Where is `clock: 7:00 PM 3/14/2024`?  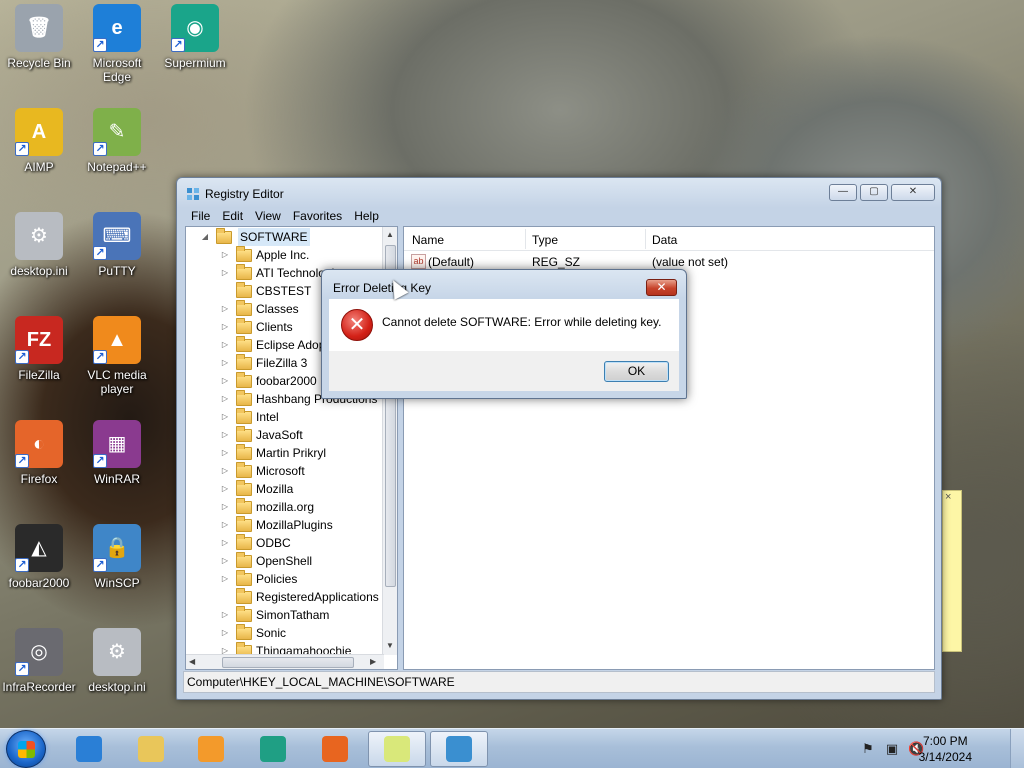 clock: 7:00 PM 3/14/2024 is located at coordinates (945, 749).